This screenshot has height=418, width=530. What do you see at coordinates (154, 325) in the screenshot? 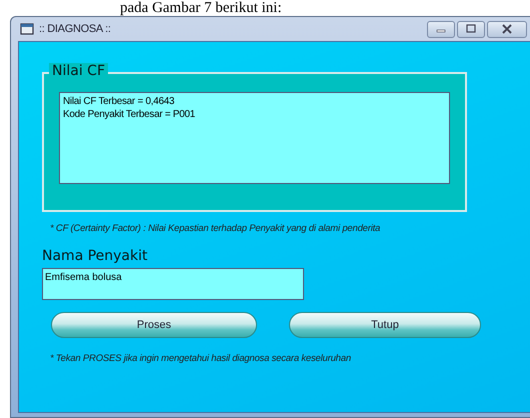
I see `action-button: Proses` at bounding box center [154, 325].